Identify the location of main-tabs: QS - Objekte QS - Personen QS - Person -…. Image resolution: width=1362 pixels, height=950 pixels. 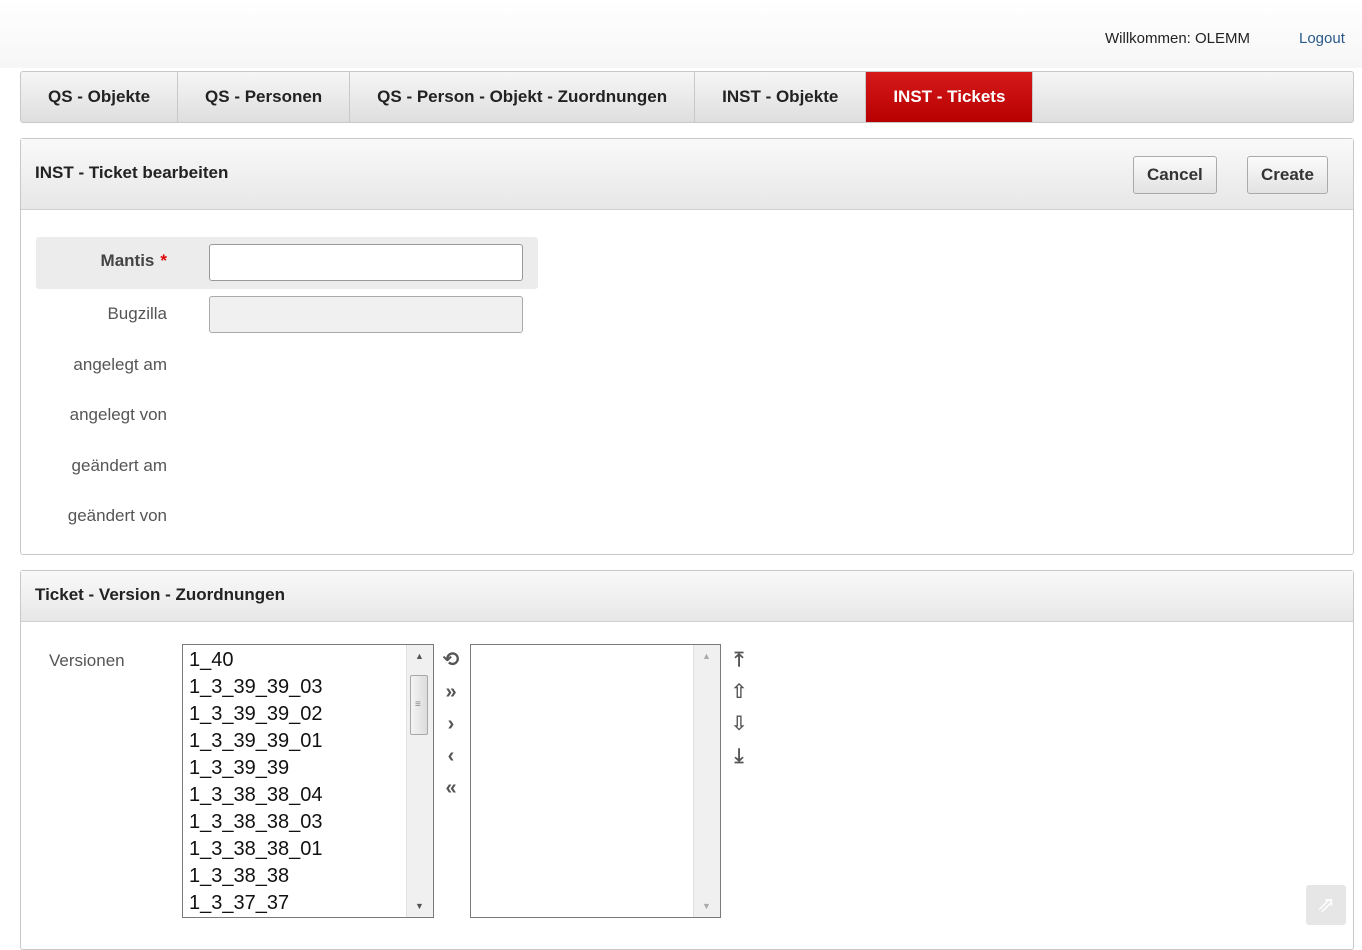
(687, 97).